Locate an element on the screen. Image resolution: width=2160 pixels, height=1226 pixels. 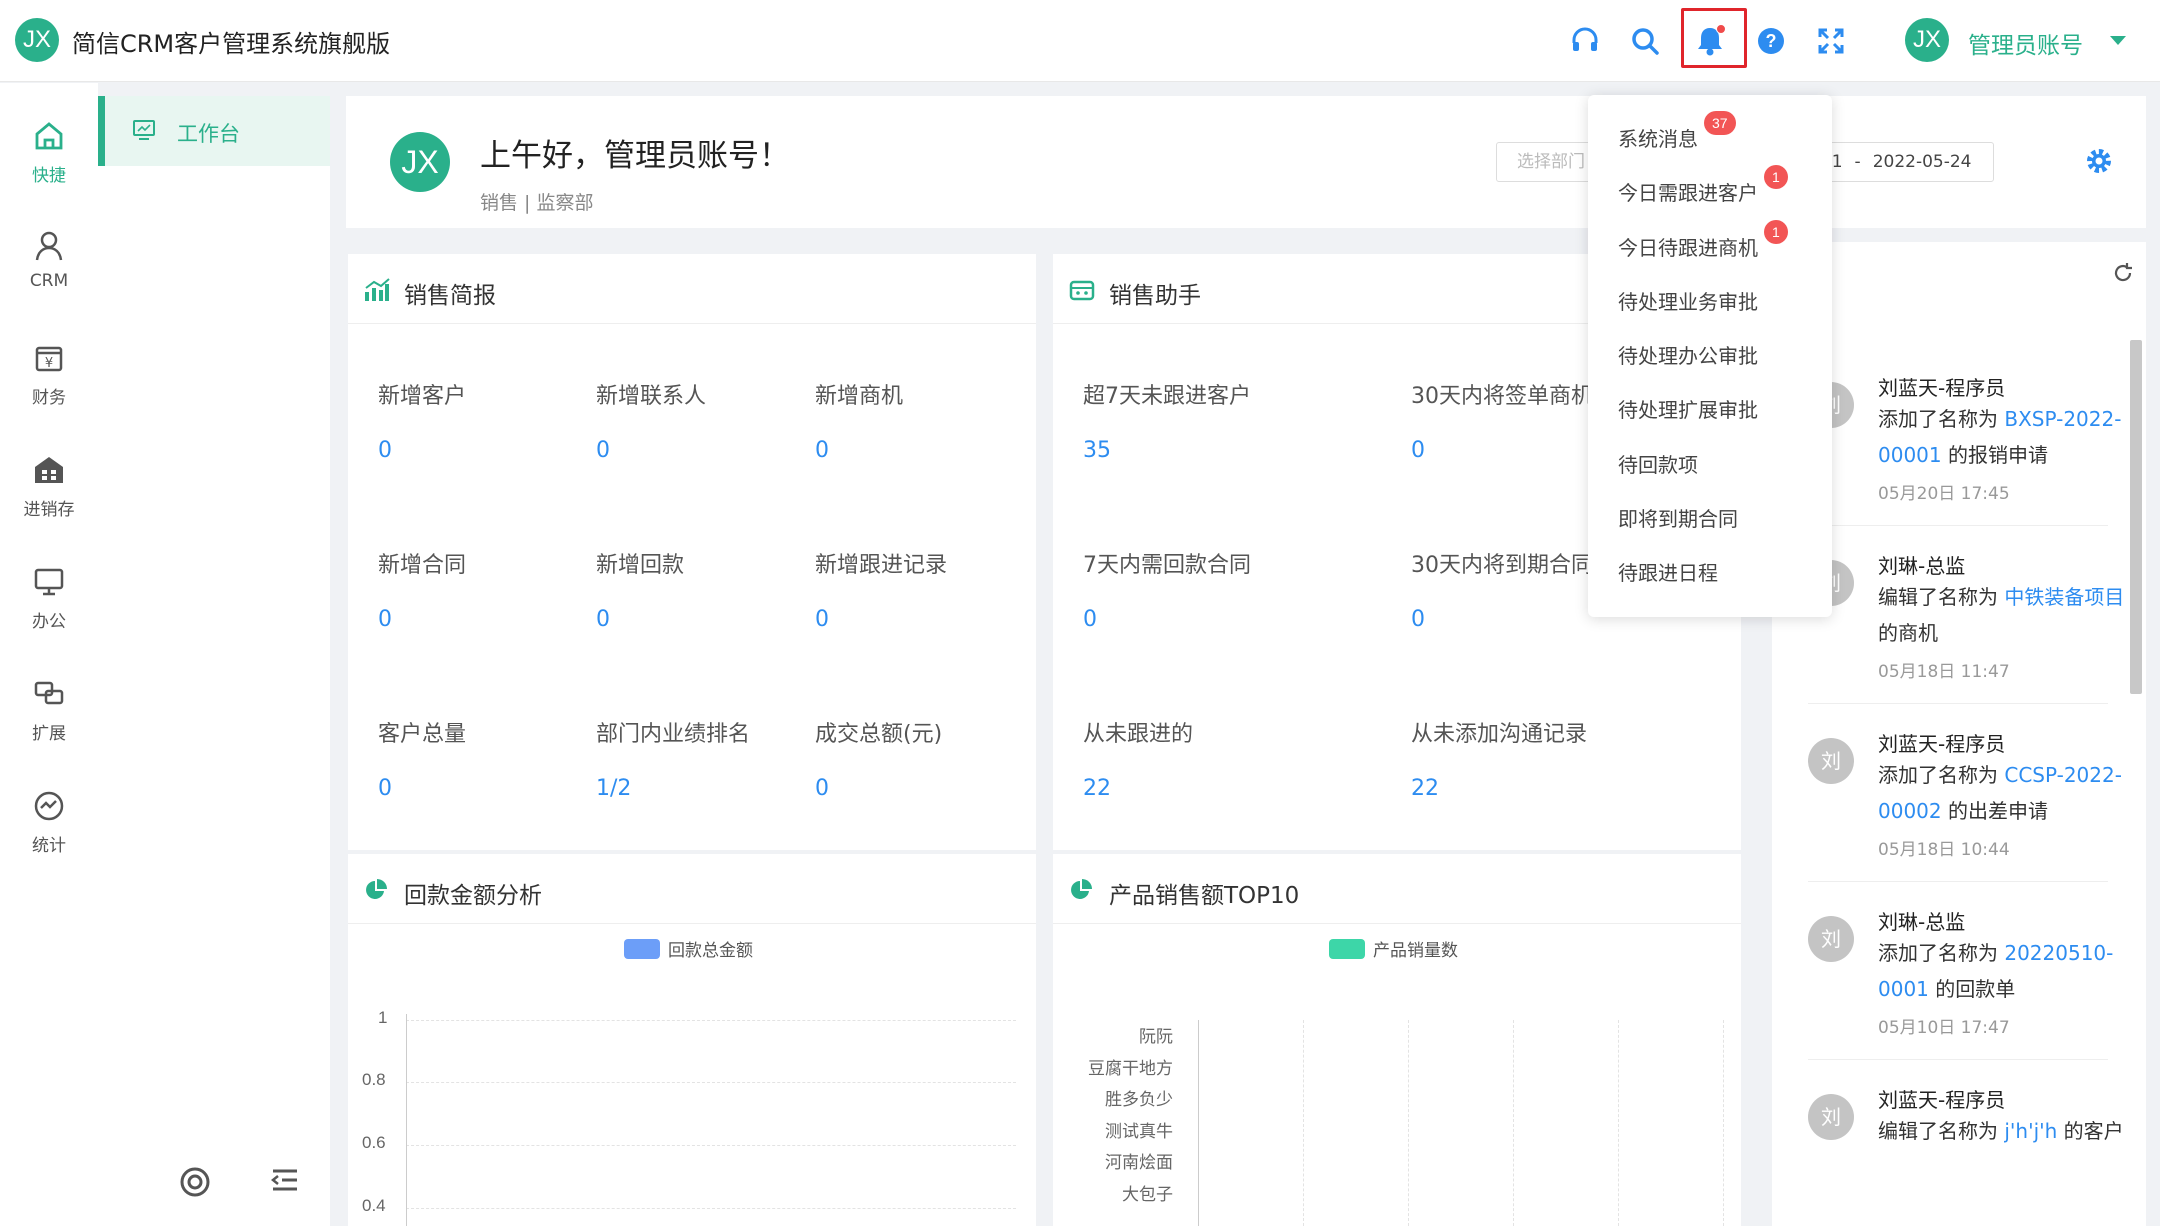
activity-scrollbar is located at coordinates (2136, 517).